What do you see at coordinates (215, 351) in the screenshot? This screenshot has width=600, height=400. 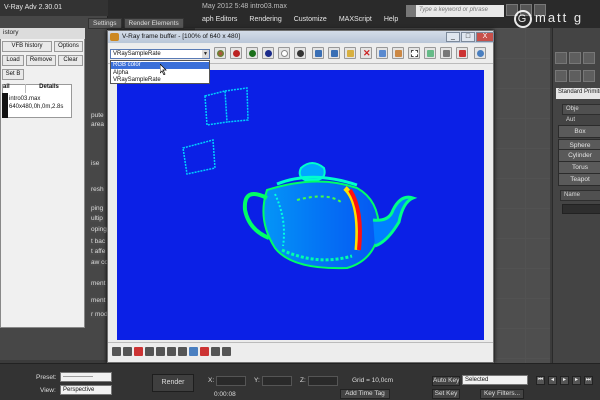 I see `ocio-icon` at bounding box center [215, 351].